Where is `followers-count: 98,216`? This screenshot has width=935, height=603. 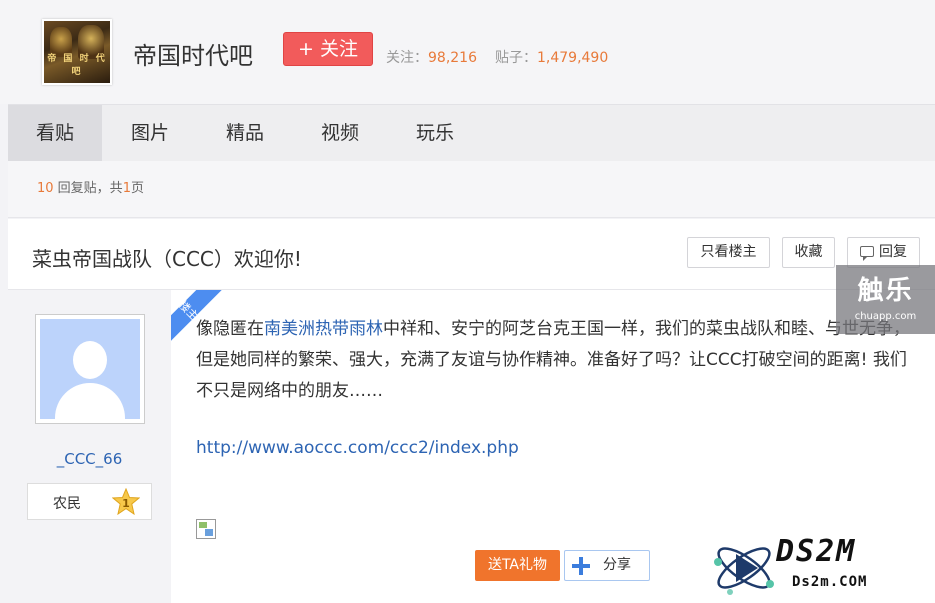
followers-count: 98,216 is located at coordinates (452, 58).